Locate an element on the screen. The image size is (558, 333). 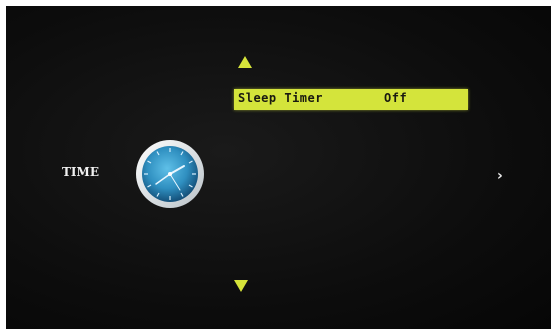
scroll-down-icon is located at coordinates (241, 286).